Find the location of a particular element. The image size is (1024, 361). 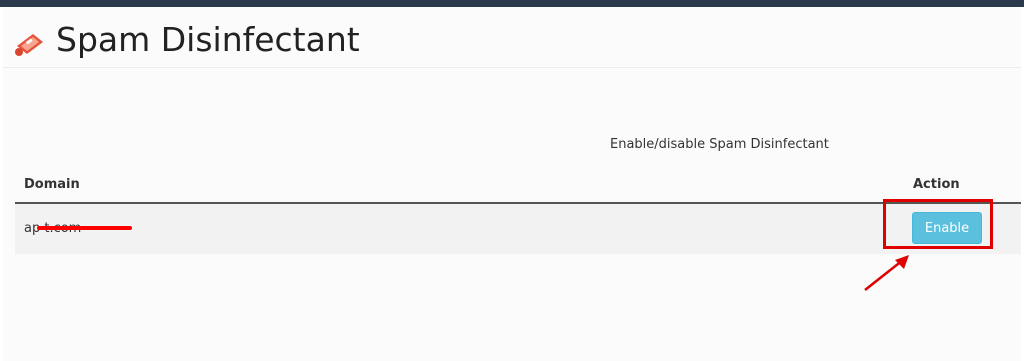

table-header: Domain Action is located at coordinates (518, 187).